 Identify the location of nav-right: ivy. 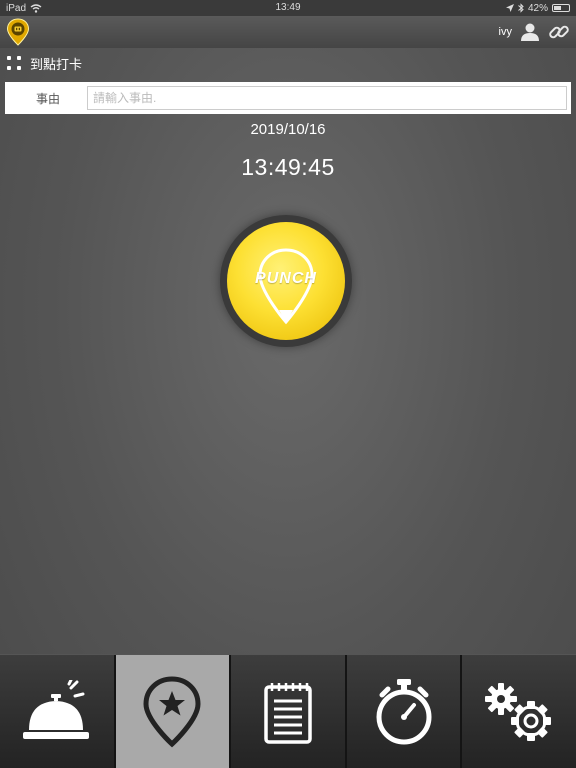
(534, 32).